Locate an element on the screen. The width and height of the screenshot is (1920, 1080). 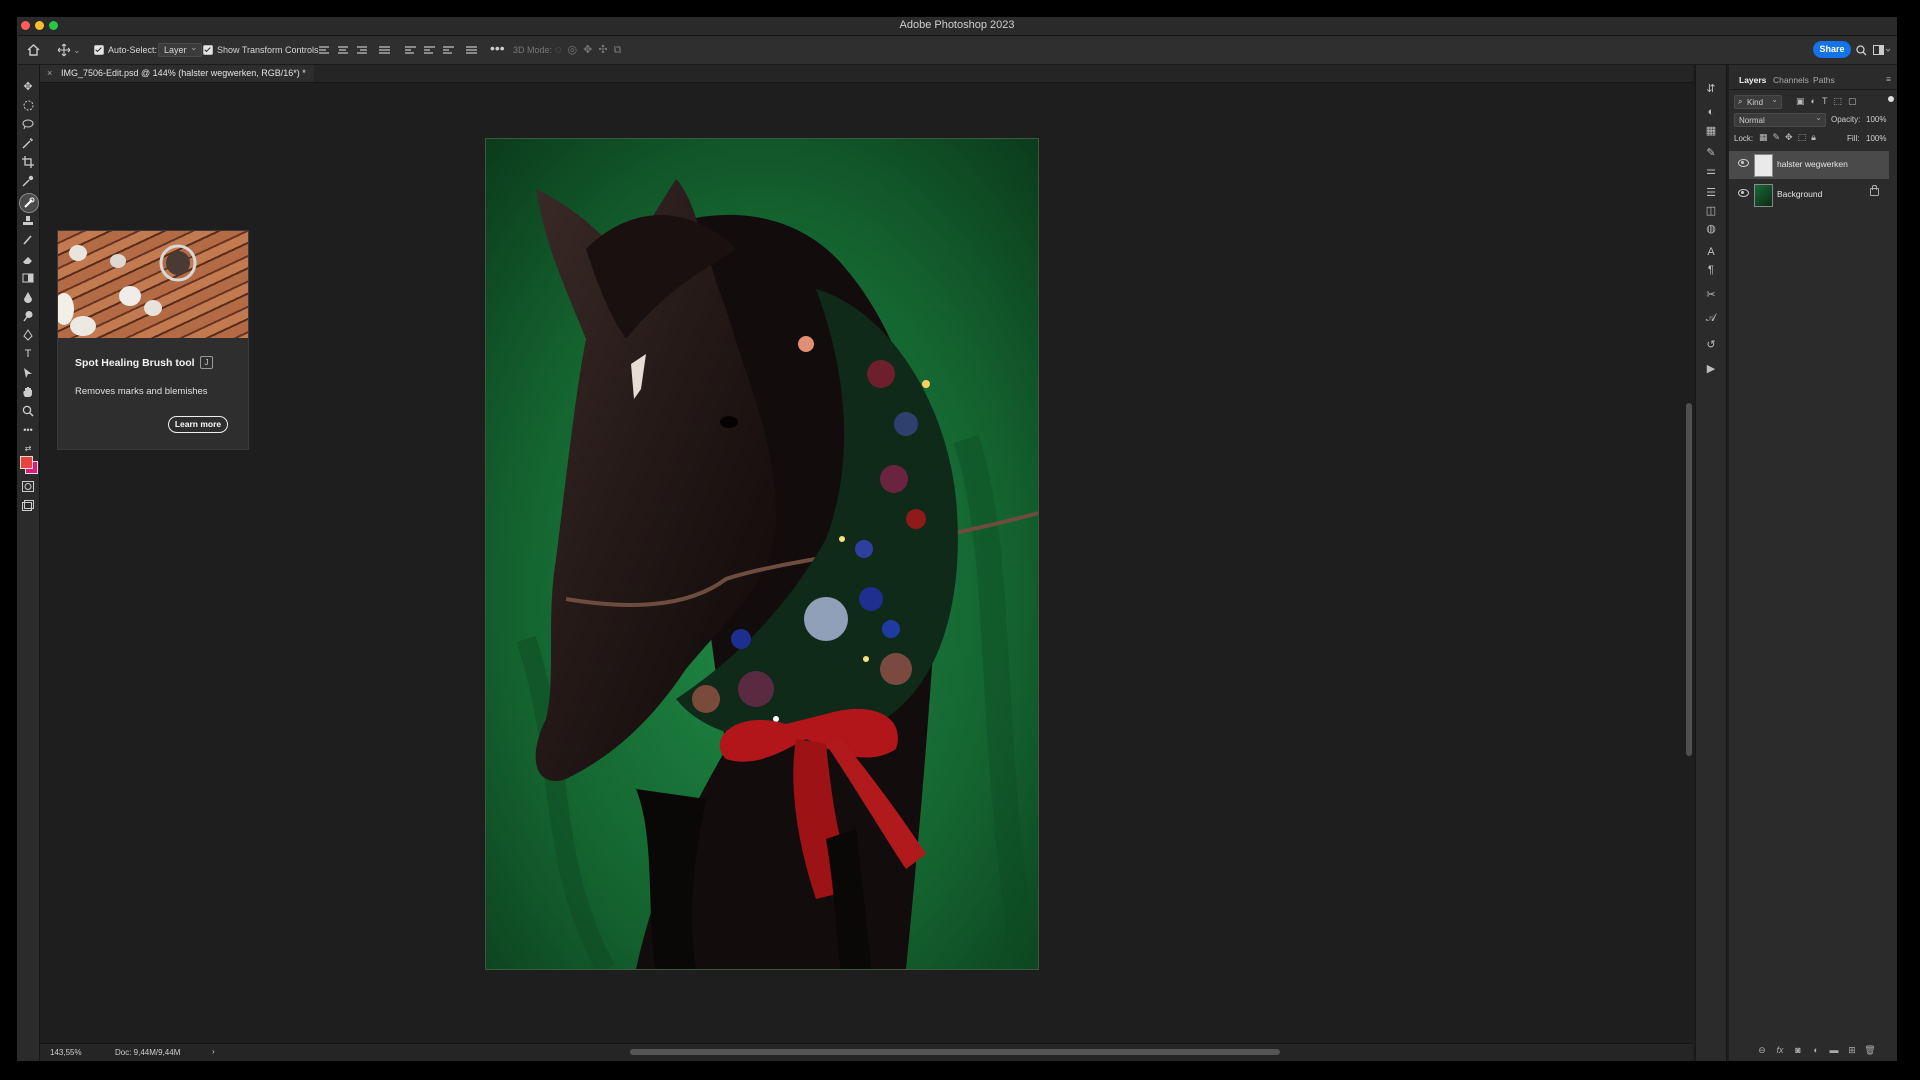
crop-tool-icon is located at coordinates (28, 162).